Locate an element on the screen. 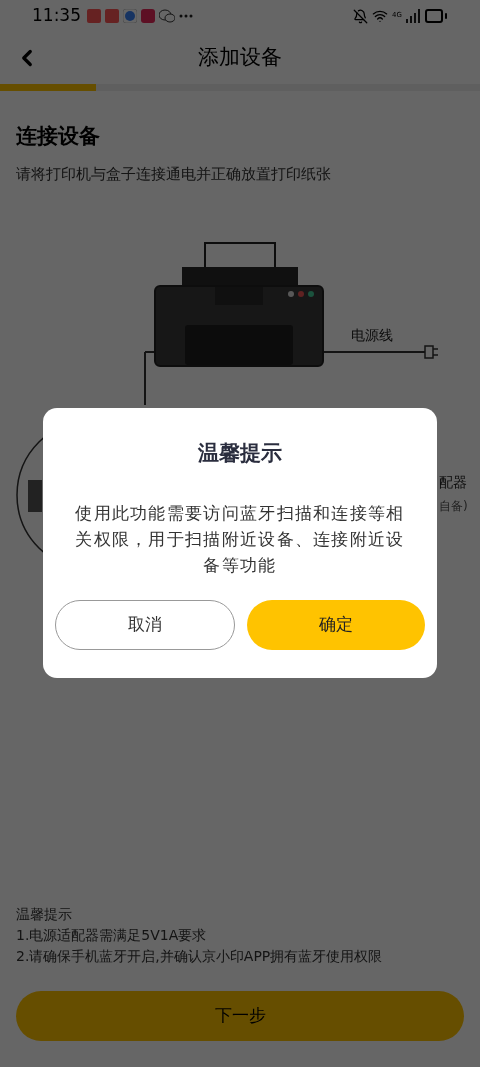 The width and height of the screenshot is (480, 1067). dialog-title: 温馨提示 is located at coordinates (240, 453).